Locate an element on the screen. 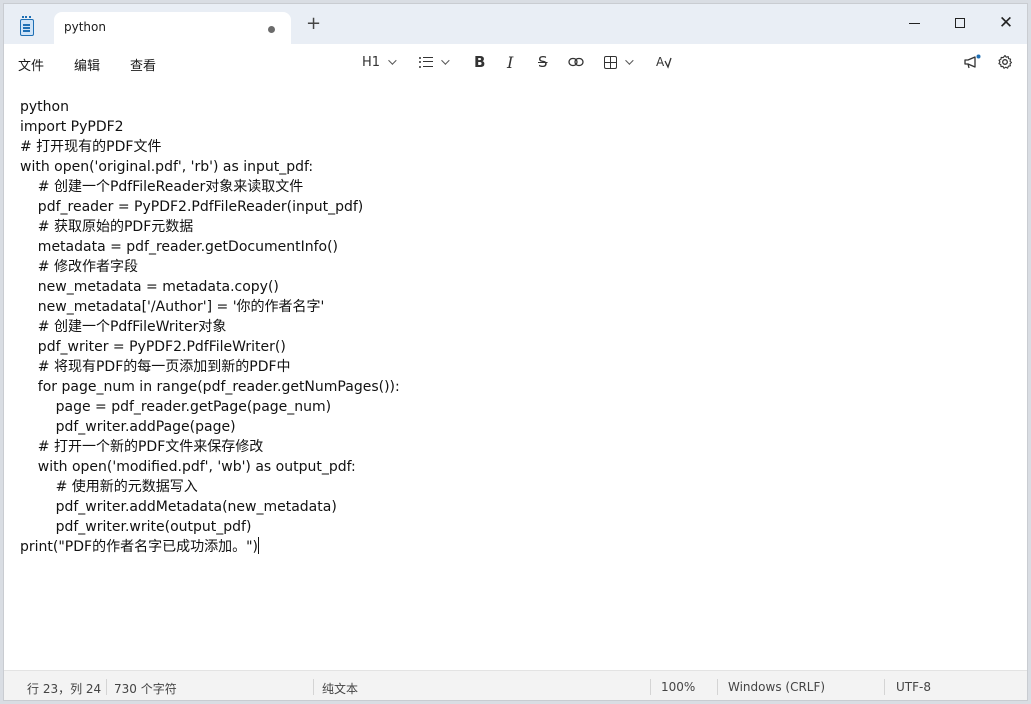  character-count: 730 个字符 is located at coordinates (145, 689).